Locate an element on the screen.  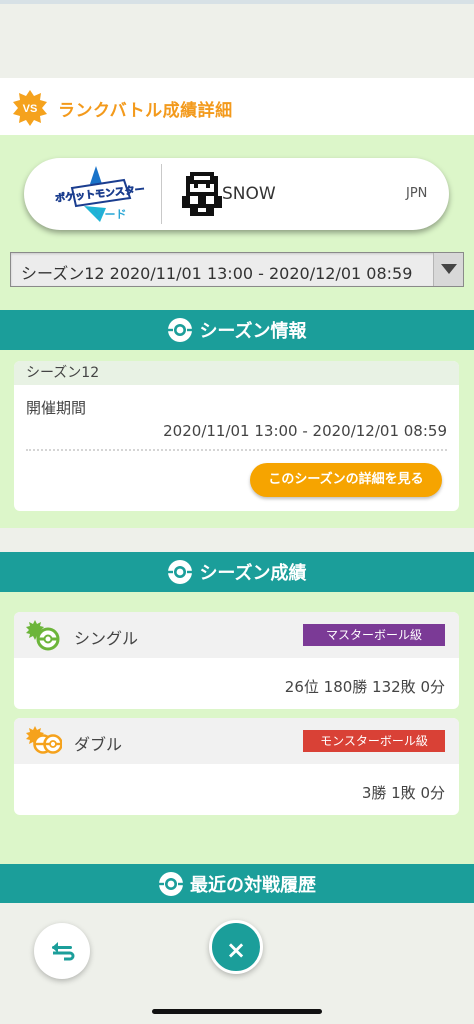
single-battle-icon is located at coordinates (43, 635).